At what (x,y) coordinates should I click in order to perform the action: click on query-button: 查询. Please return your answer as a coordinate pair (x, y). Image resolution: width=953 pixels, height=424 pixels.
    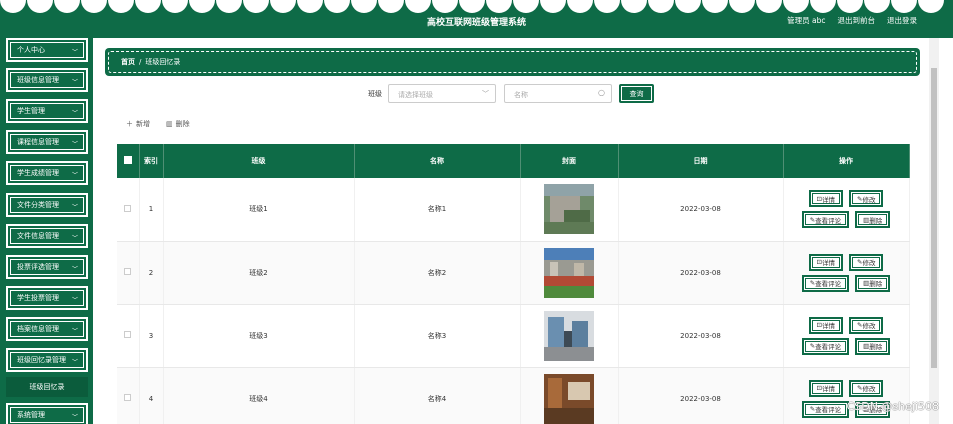
    Looking at the image, I should click on (636, 93).